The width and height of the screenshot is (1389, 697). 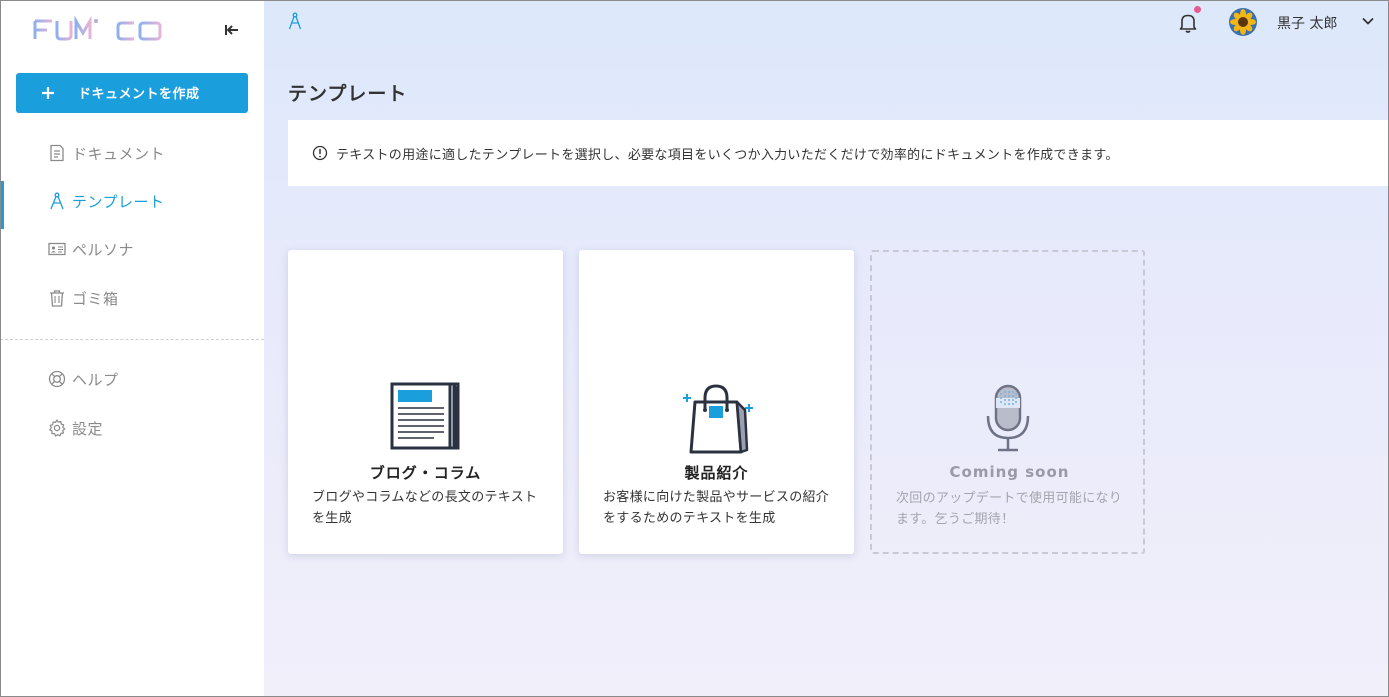 I want to click on sidebar-item-label: ヘルプ, so click(x=95, y=380).